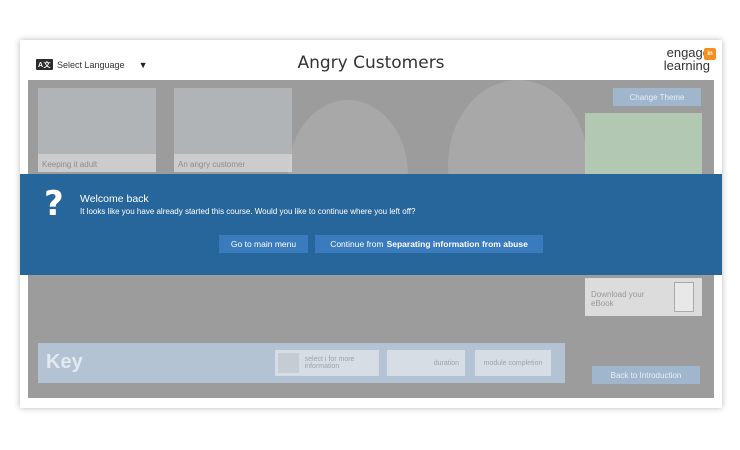 The height and width of the screenshot is (450, 740). Describe the element at coordinates (646, 375) in the screenshot. I see `back-to-introduction-button: Back to Introduction` at that location.